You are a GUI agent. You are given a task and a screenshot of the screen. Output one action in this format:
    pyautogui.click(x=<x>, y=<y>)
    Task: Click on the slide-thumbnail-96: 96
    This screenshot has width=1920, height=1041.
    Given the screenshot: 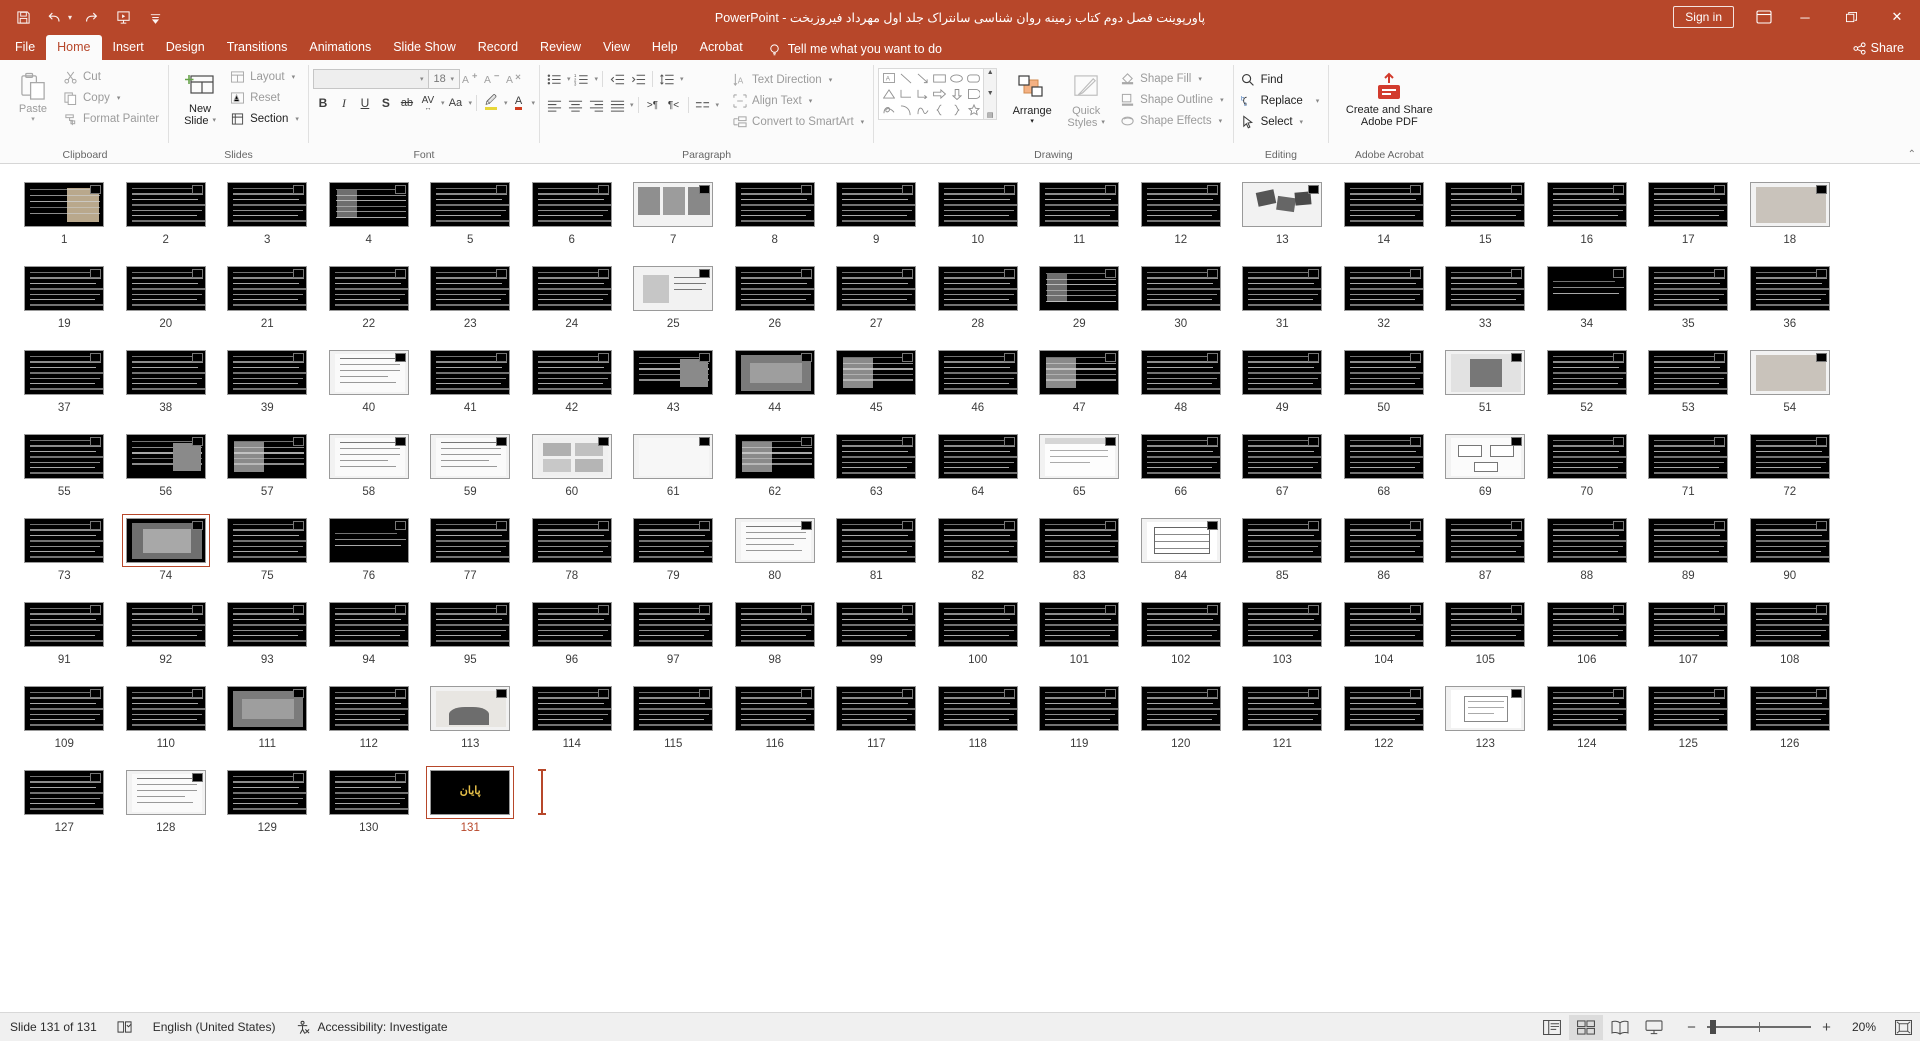 What is the action you would take?
    pyautogui.click(x=572, y=631)
    